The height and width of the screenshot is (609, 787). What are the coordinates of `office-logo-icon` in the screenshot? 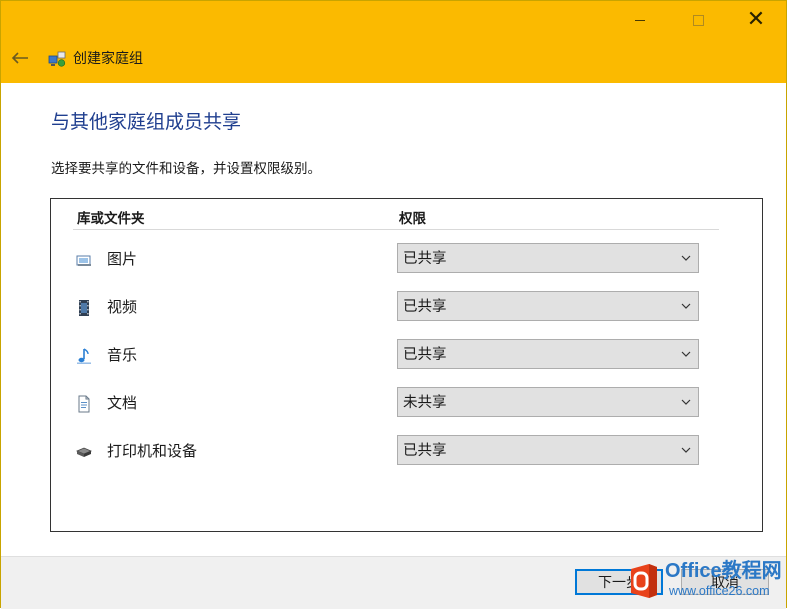 It's located at (644, 581).